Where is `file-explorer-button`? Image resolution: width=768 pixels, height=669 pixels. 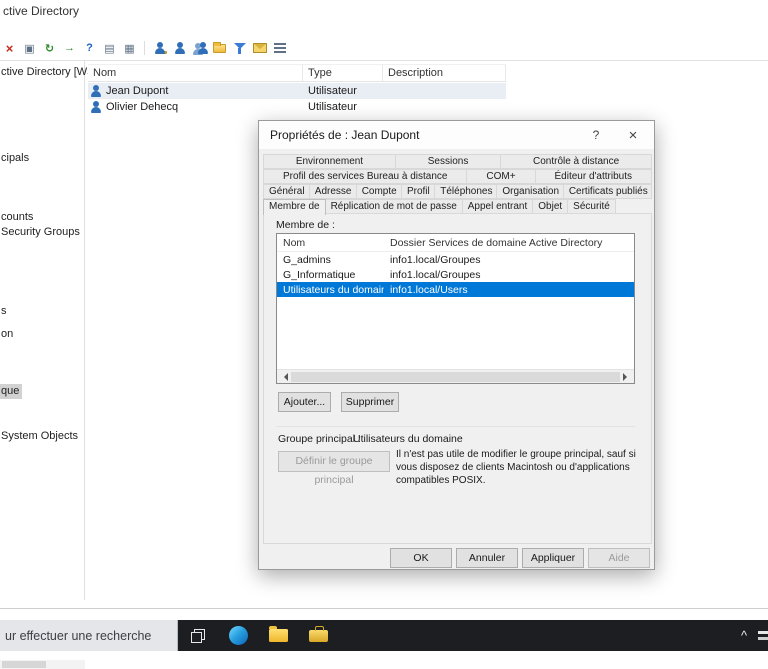 file-explorer-button is located at coordinates (278, 635).